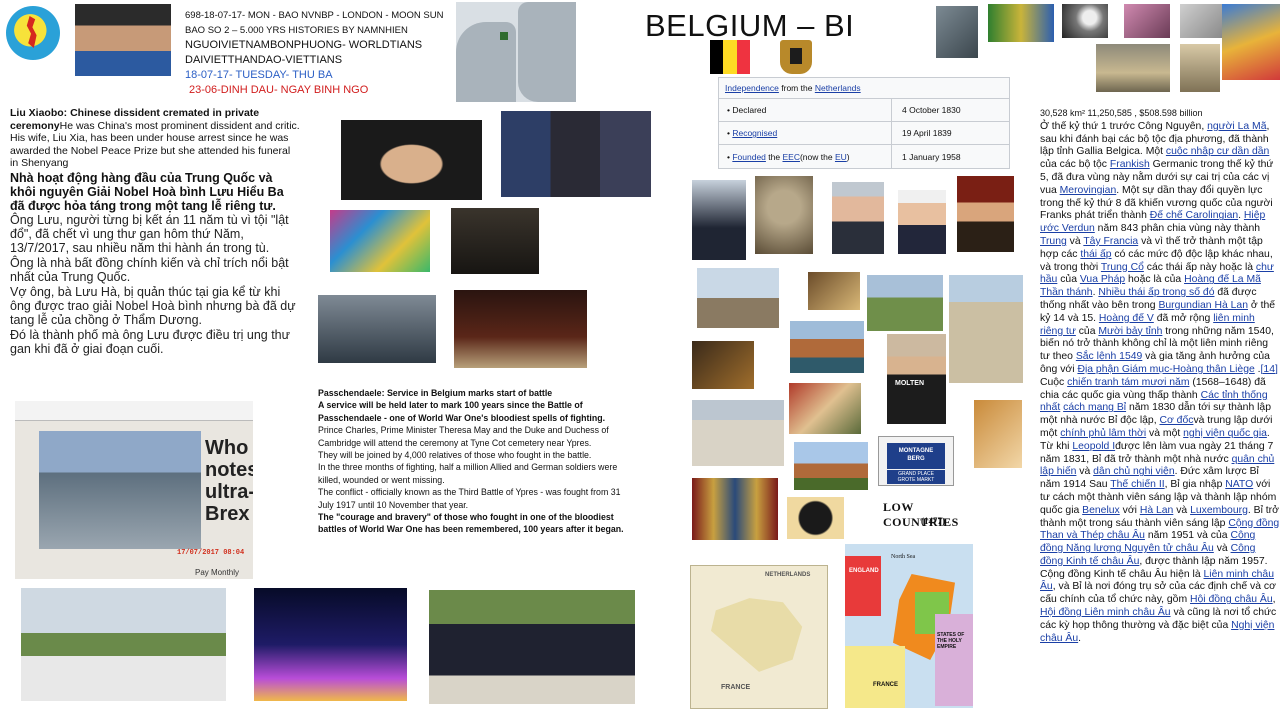 This screenshot has width=1280, height=720. What do you see at coordinates (1217, 151) in the screenshot?
I see `wiki-link: cuộc nhập cư dần dần` at bounding box center [1217, 151].